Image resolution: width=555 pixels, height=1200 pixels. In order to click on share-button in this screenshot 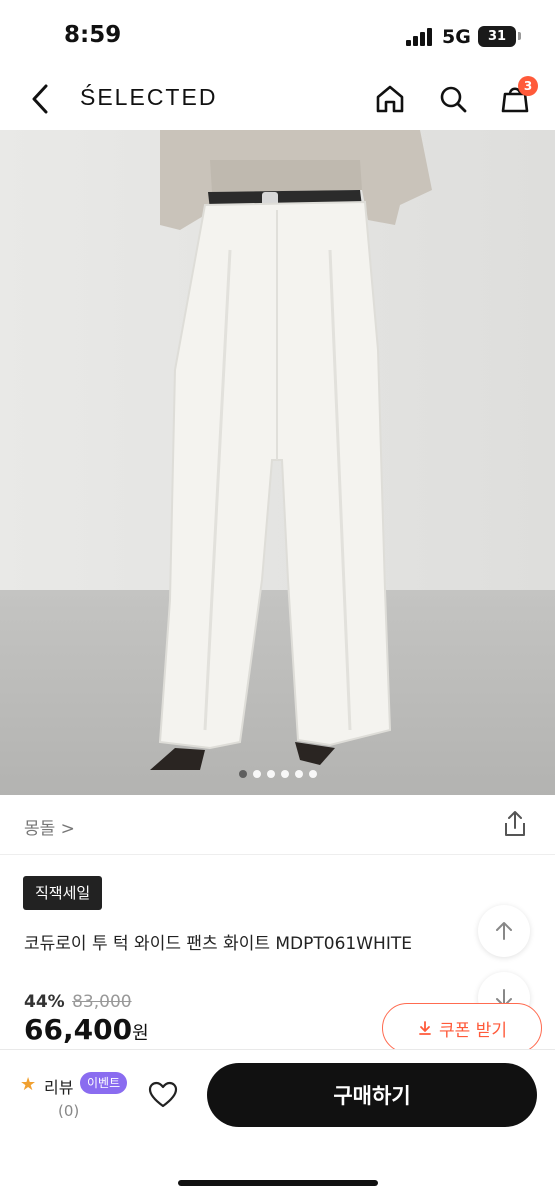, I will do `click(515, 824)`.